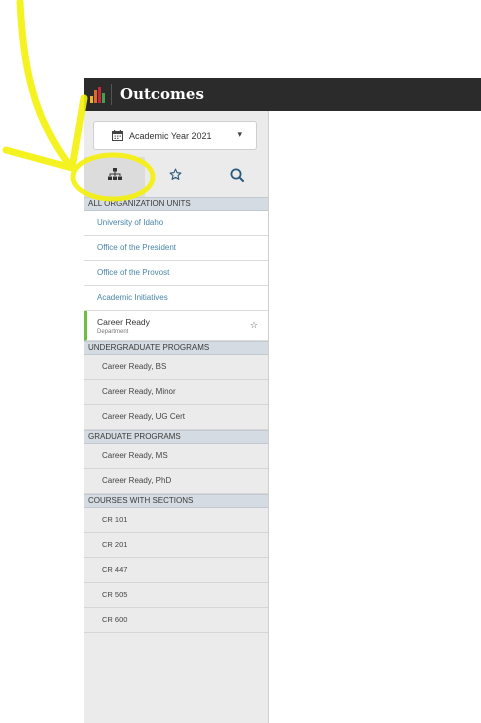 The height and width of the screenshot is (723, 481). Describe the element at coordinates (239, 134) in the screenshot. I see `chevron-down-icon: ▾` at that location.